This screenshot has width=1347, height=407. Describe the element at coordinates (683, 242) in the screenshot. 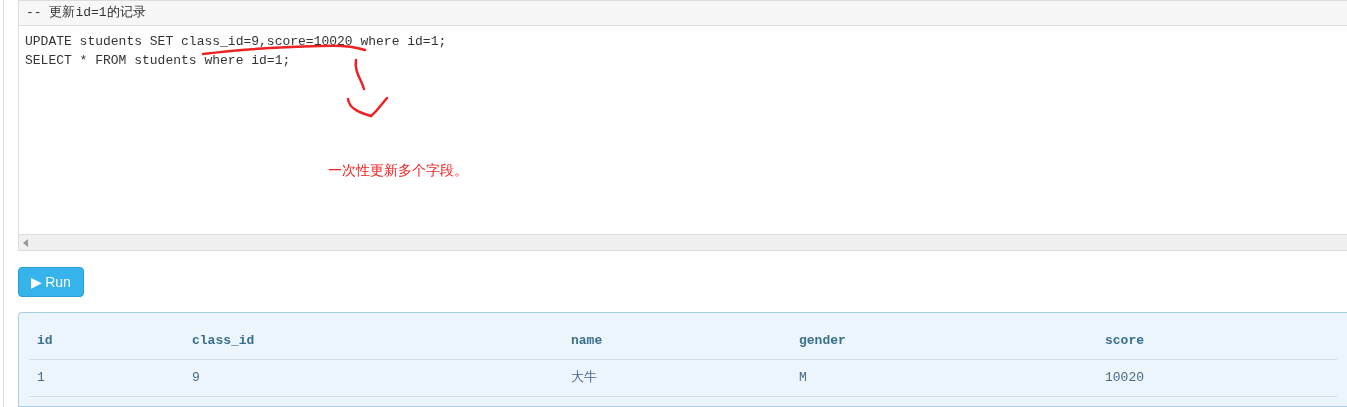

I see `horizontal-scrollbar` at that location.